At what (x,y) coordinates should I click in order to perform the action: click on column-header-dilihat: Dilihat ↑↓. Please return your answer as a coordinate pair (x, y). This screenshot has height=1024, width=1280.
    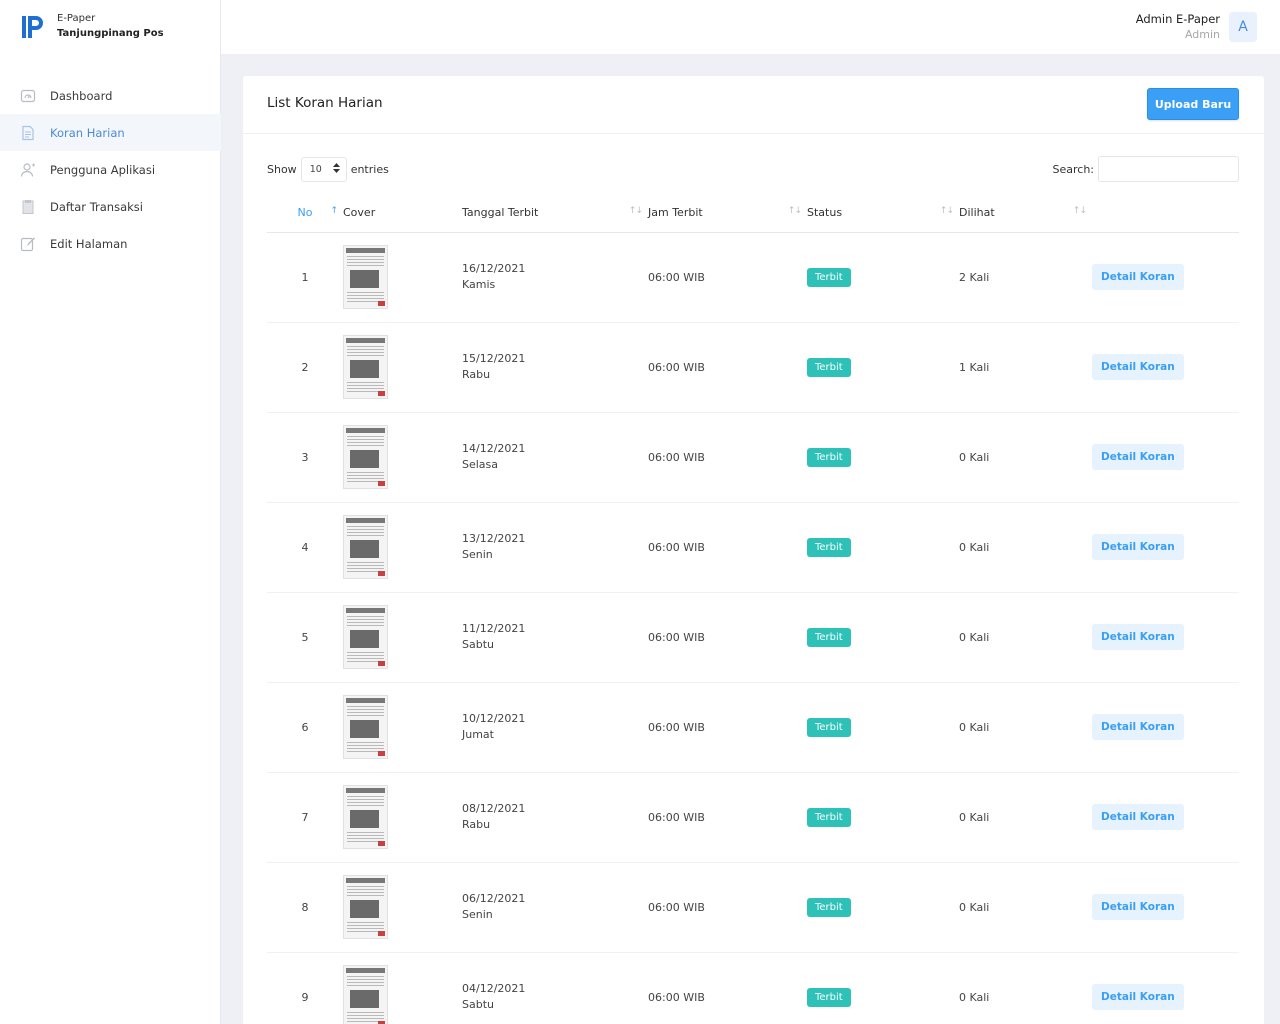
    Looking at the image, I should click on (1025, 212).